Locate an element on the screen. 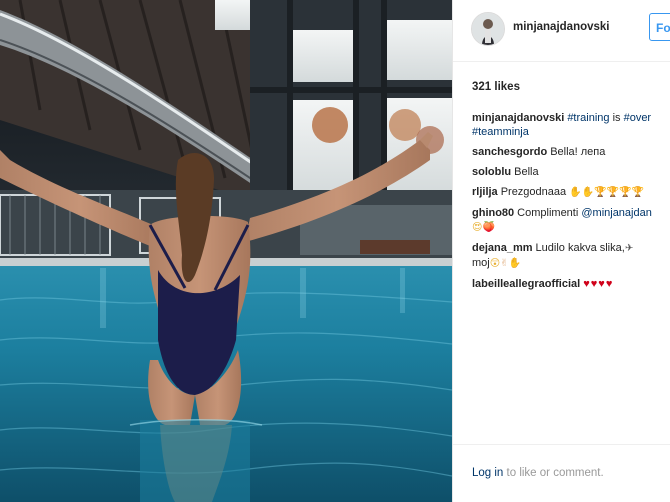 This screenshot has width=670, height=502. comment-username: dejana_mm is located at coordinates (502, 248).